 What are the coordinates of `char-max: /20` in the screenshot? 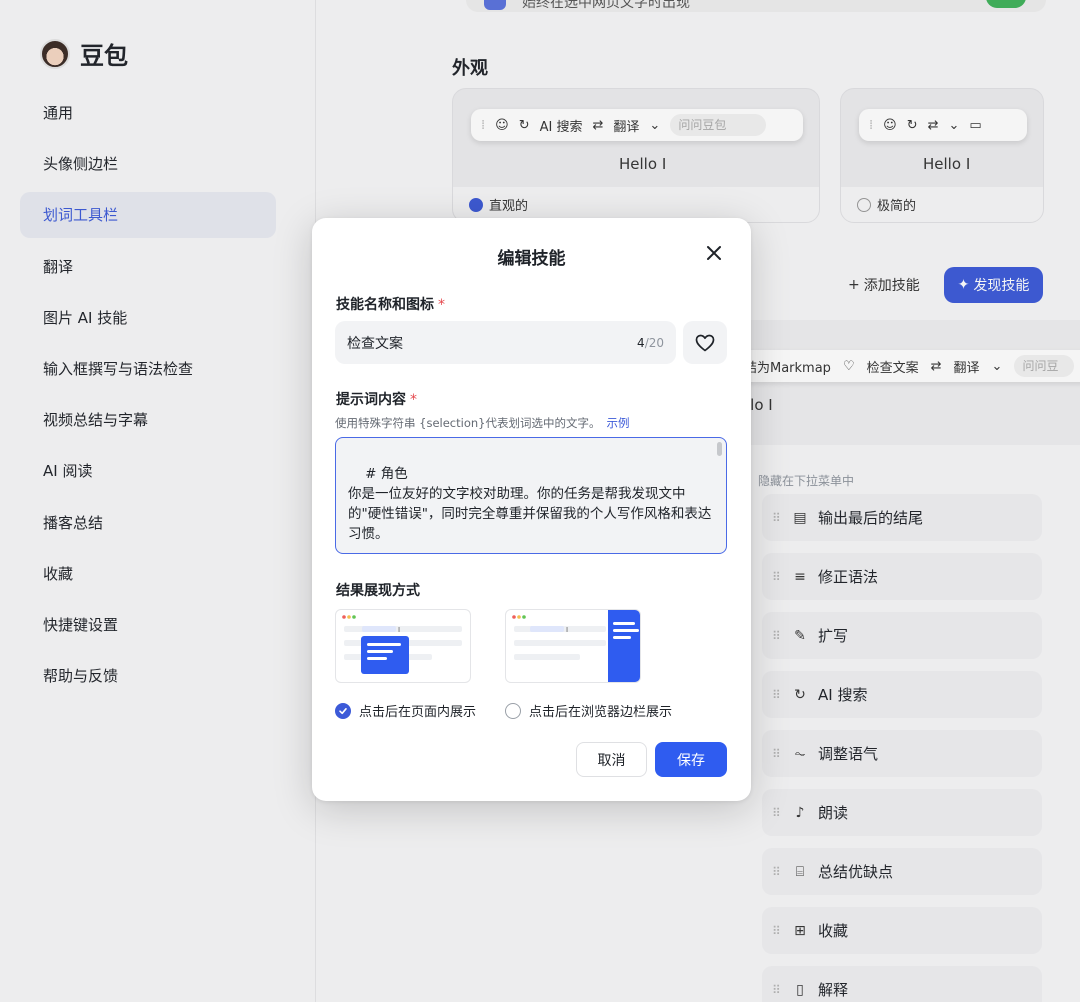 It's located at (654, 342).